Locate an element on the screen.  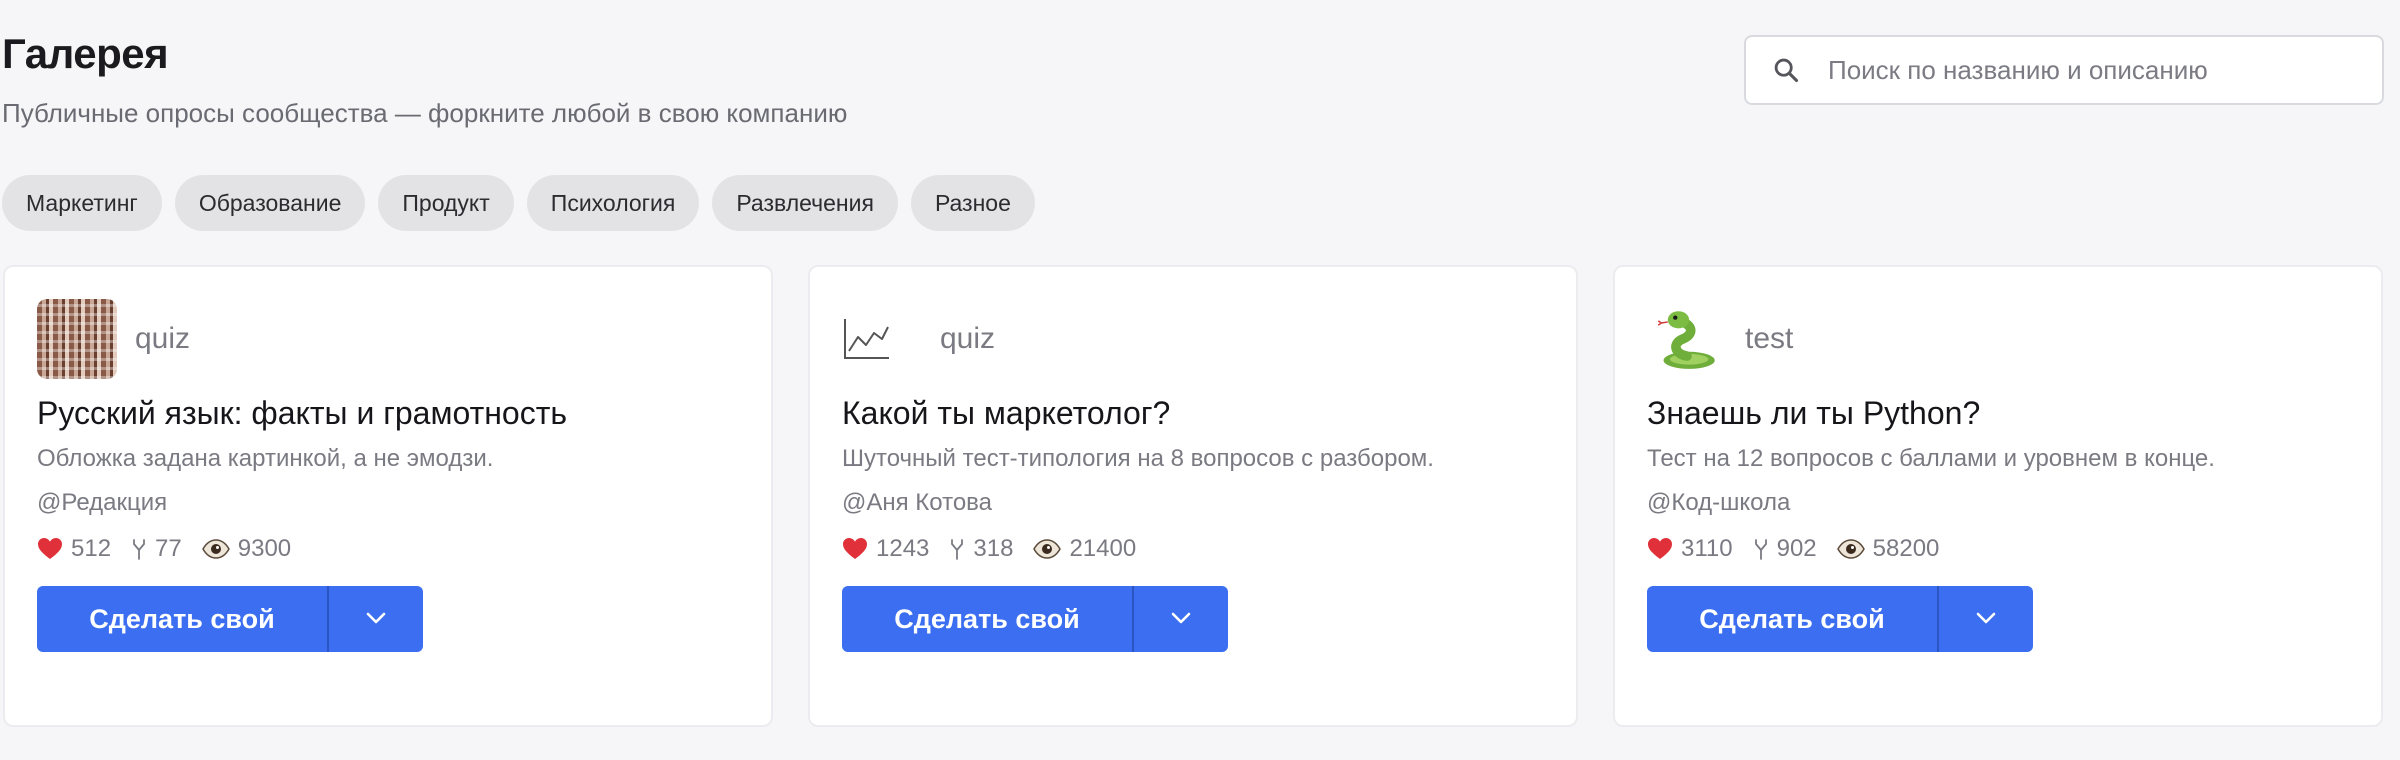
search-box is located at coordinates (2064, 70).